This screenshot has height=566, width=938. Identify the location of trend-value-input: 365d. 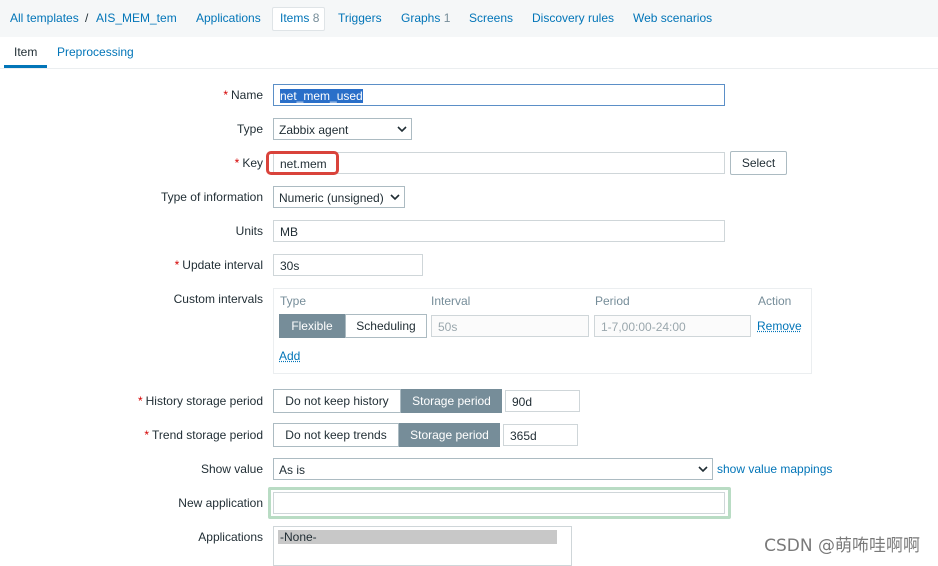
(540, 435).